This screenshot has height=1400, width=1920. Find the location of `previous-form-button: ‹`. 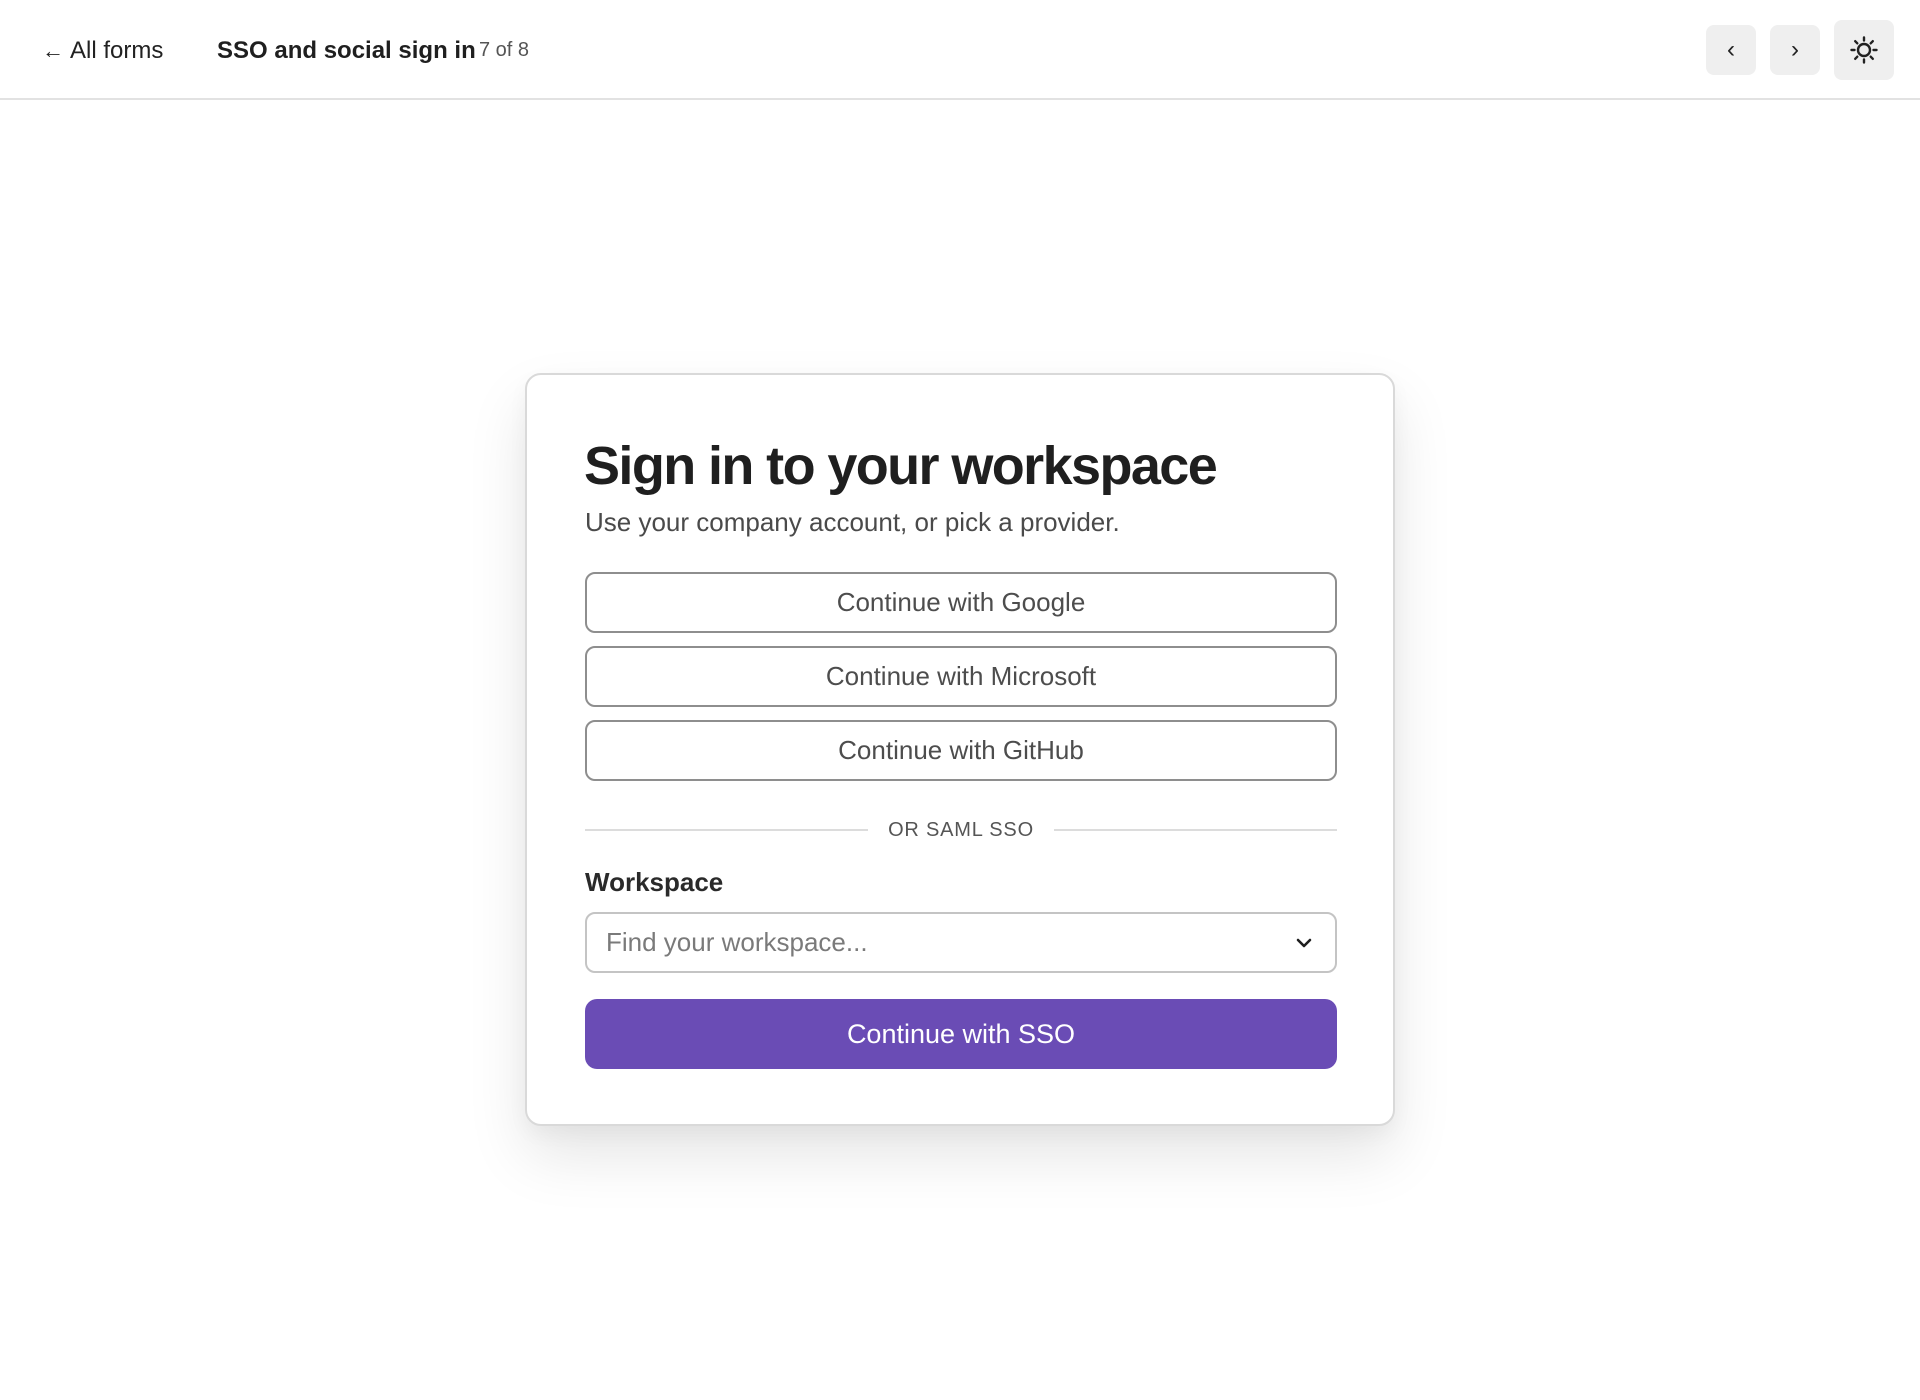

previous-form-button: ‹ is located at coordinates (1731, 50).